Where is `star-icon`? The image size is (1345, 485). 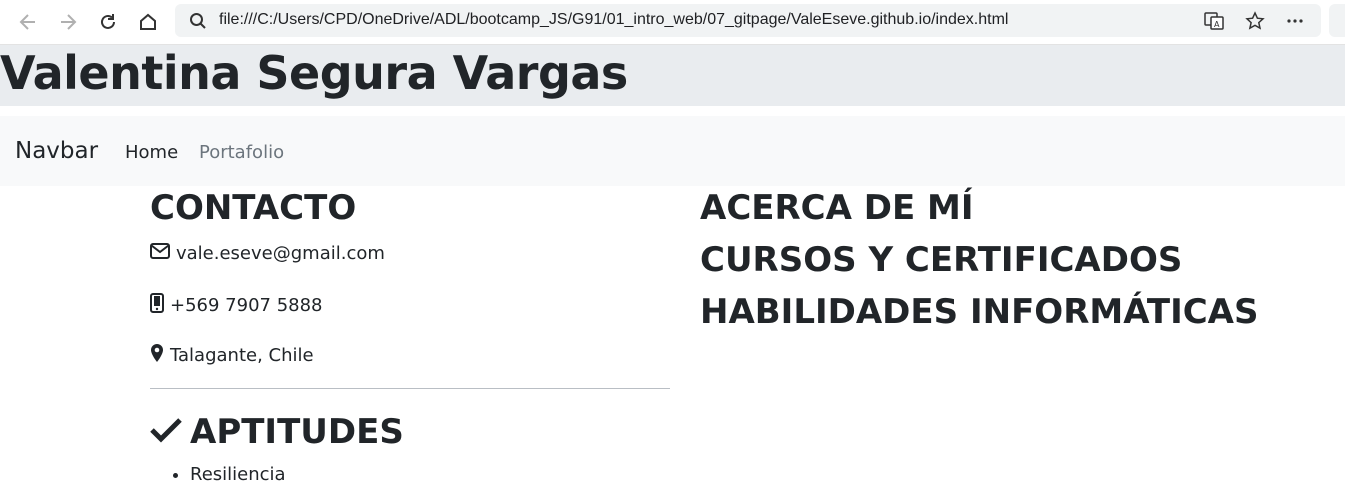
star-icon is located at coordinates (1255, 21).